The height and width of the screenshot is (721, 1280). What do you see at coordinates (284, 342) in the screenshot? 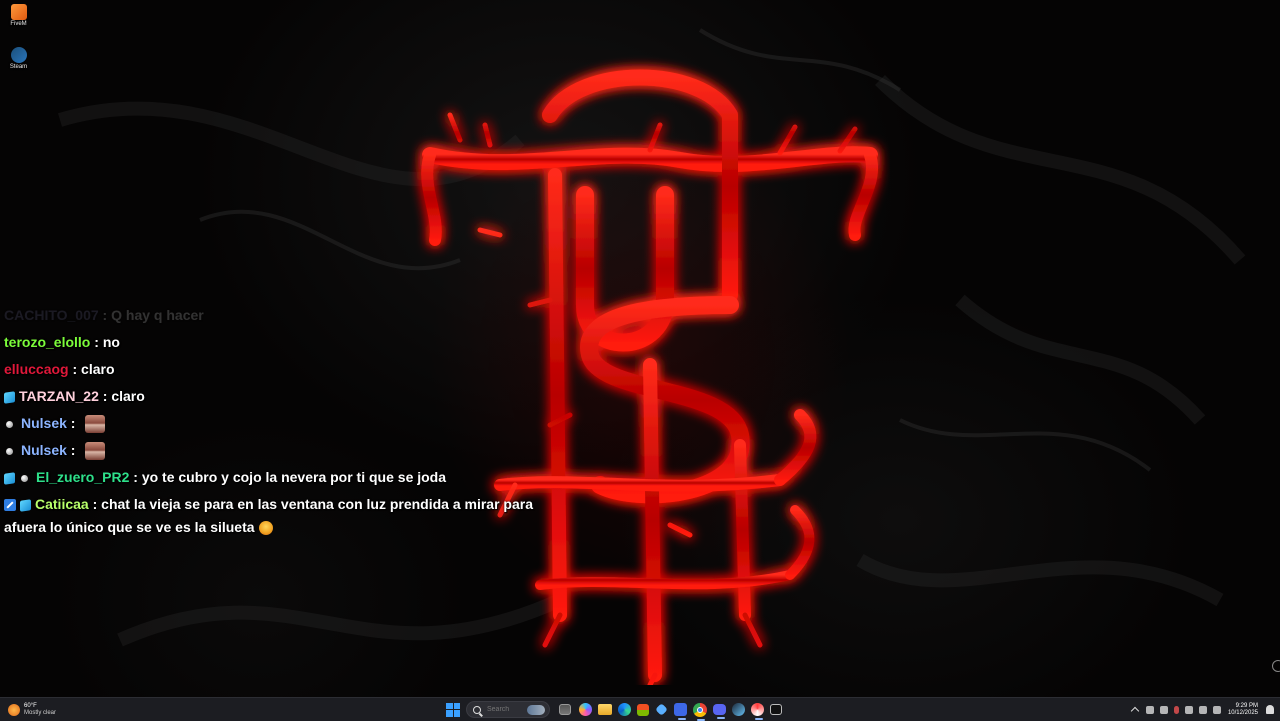
I see `chat-message: terozo_elollo : no` at bounding box center [284, 342].